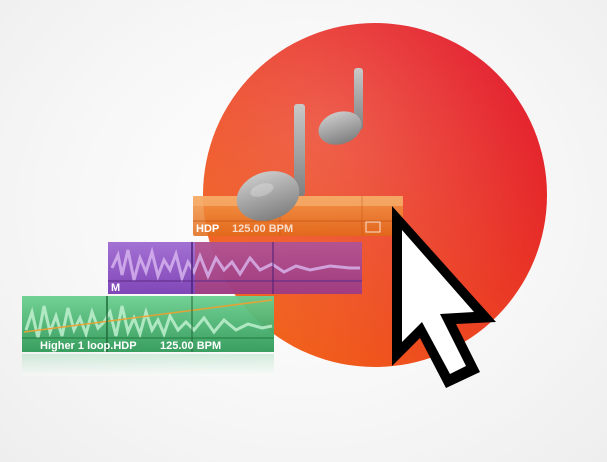 The image size is (607, 462). I want to click on orange-region-tempo: 125.00 BPM, so click(262, 229).